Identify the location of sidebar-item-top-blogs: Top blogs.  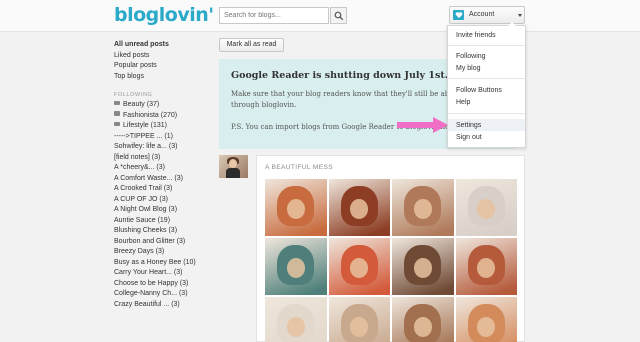
(164, 77).